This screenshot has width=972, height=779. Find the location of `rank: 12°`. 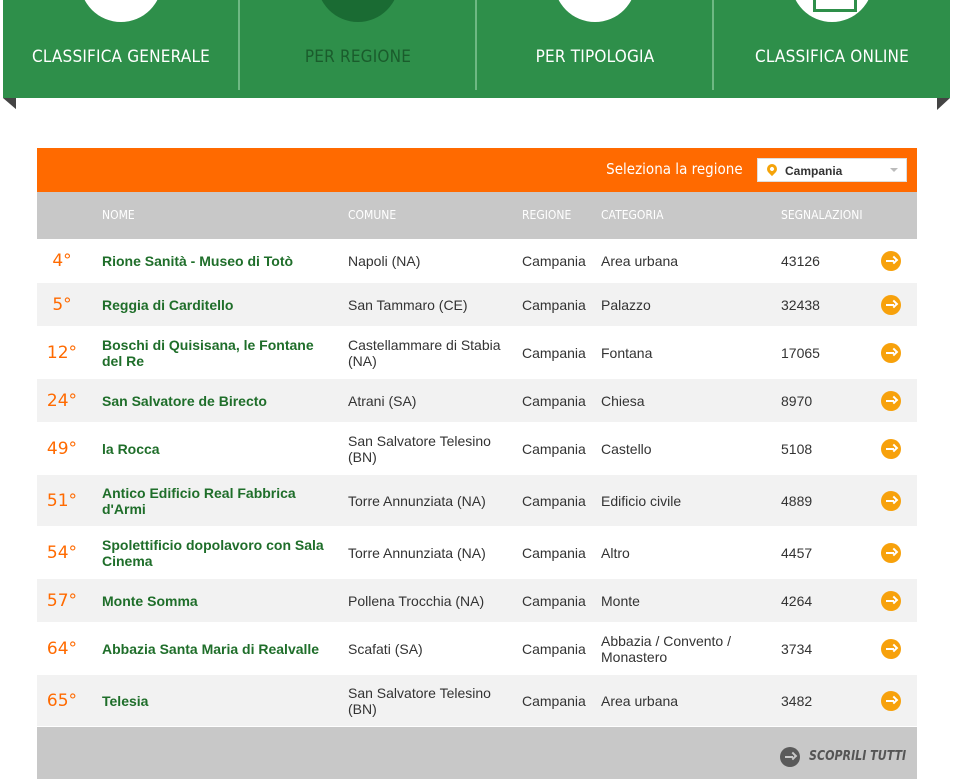

rank: 12° is located at coordinates (62, 352).